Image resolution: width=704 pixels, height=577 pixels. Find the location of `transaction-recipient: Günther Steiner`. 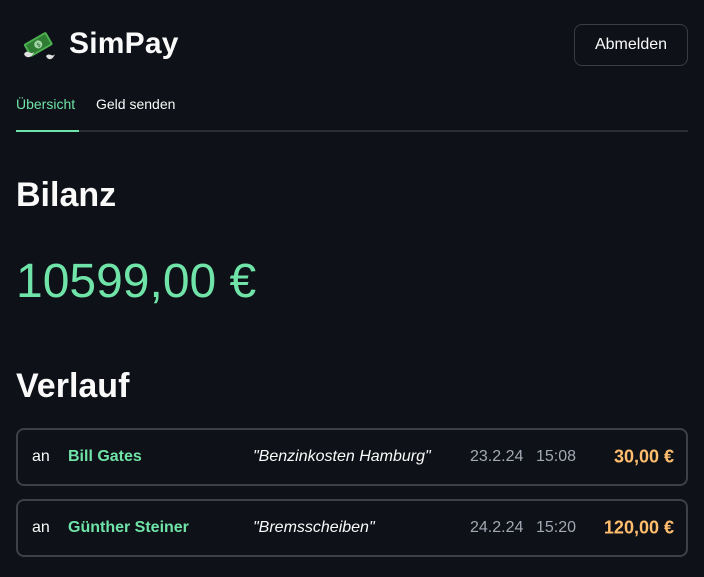

transaction-recipient: Günther Steiner is located at coordinates (128, 527).